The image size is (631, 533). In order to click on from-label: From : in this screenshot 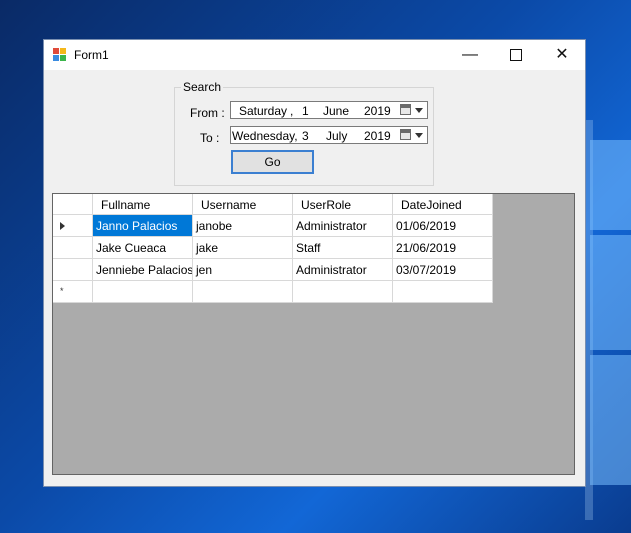, I will do `click(207, 113)`.